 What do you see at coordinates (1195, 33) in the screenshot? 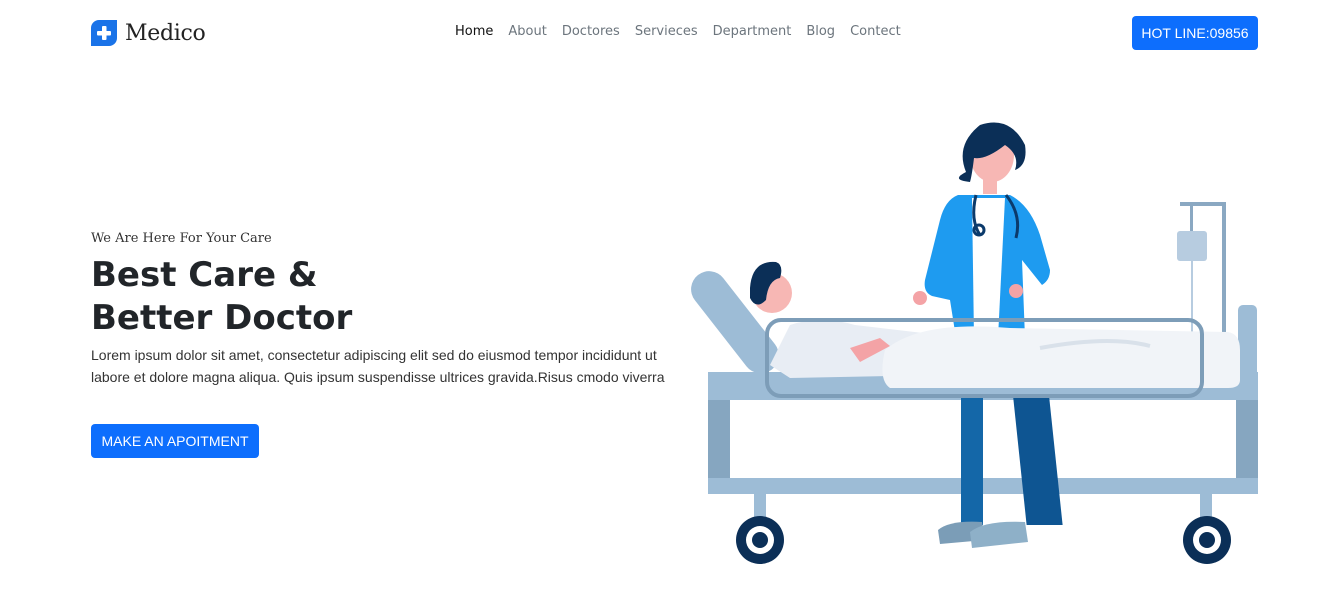
I see `hotline-button: HOT LINE:09856` at bounding box center [1195, 33].